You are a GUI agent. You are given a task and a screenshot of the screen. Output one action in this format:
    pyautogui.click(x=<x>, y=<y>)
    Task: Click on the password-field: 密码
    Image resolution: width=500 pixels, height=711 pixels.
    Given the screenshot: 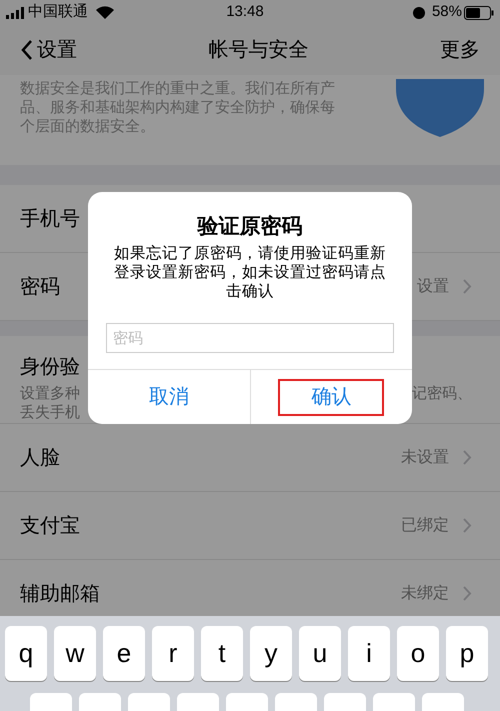 What is the action you would take?
    pyautogui.click(x=250, y=338)
    